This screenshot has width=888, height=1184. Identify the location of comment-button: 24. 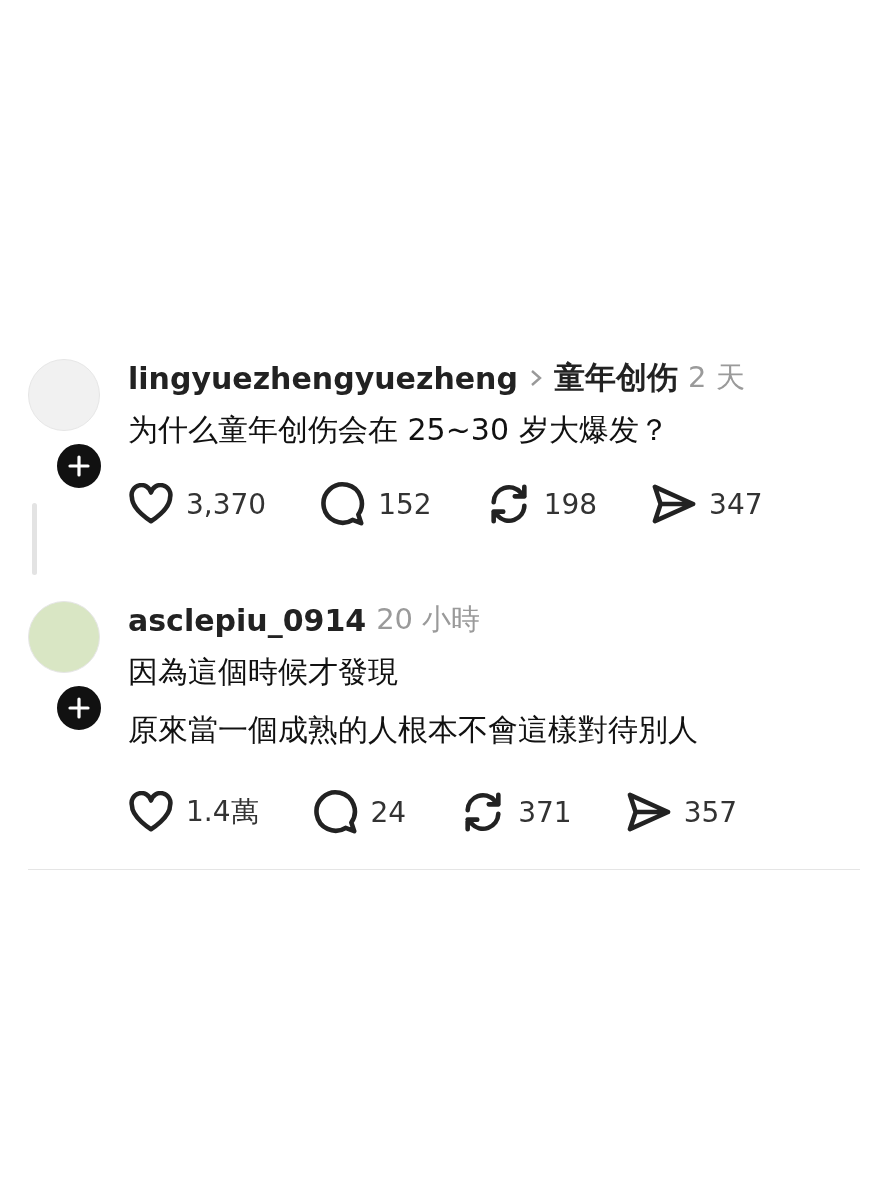
(359, 812).